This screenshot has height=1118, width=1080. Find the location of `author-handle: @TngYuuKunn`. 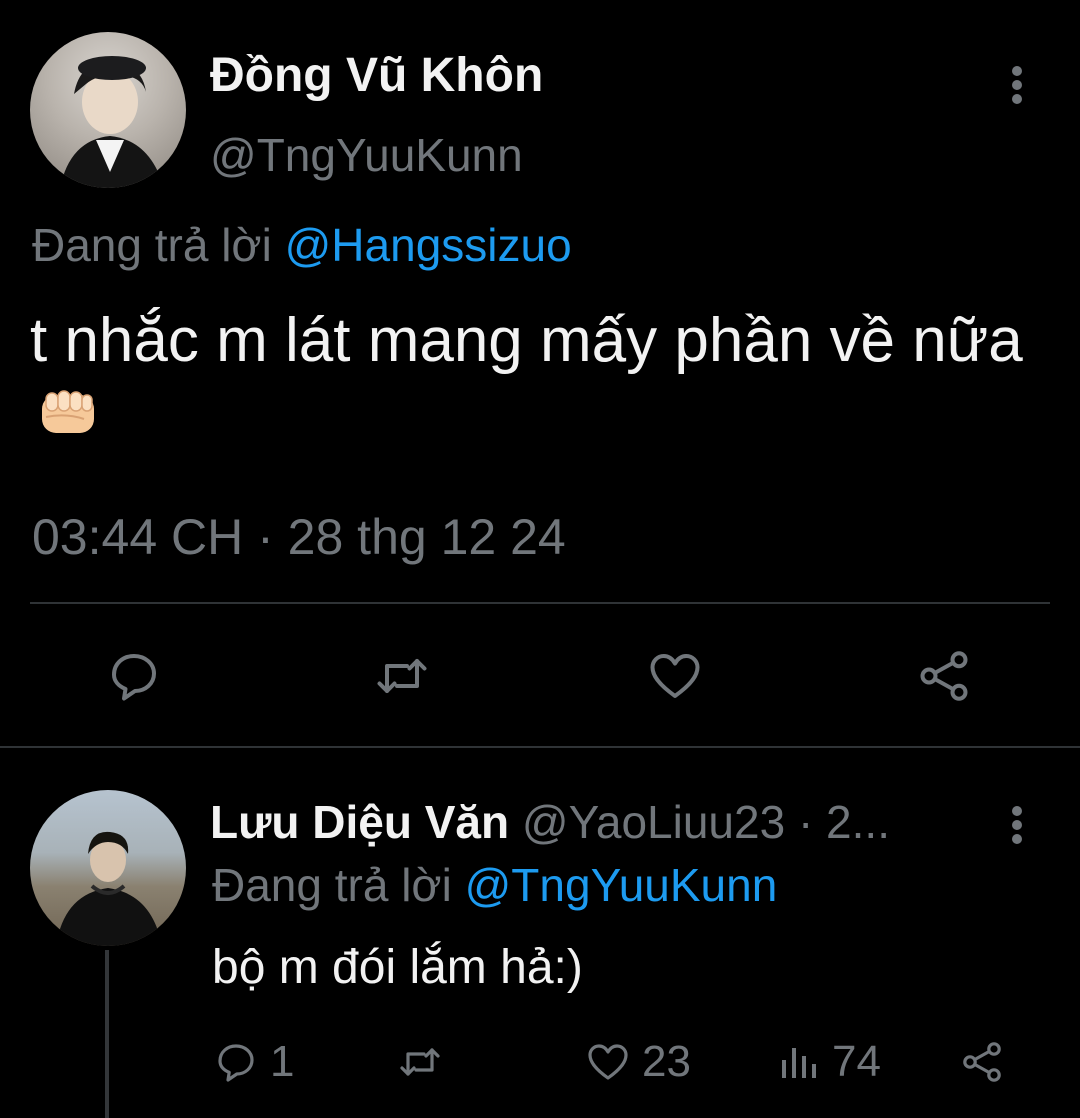

author-handle: @TngYuuKunn is located at coordinates (366, 155).